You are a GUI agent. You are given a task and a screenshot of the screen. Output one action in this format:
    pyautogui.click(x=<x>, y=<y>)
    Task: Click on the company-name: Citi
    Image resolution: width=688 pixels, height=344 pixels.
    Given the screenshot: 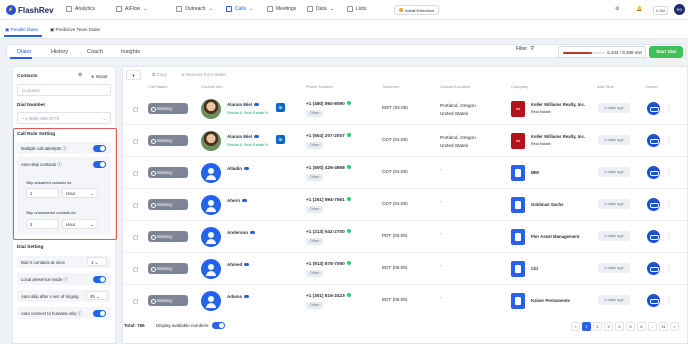 What is the action you would take?
    pyautogui.click(x=534, y=268)
    